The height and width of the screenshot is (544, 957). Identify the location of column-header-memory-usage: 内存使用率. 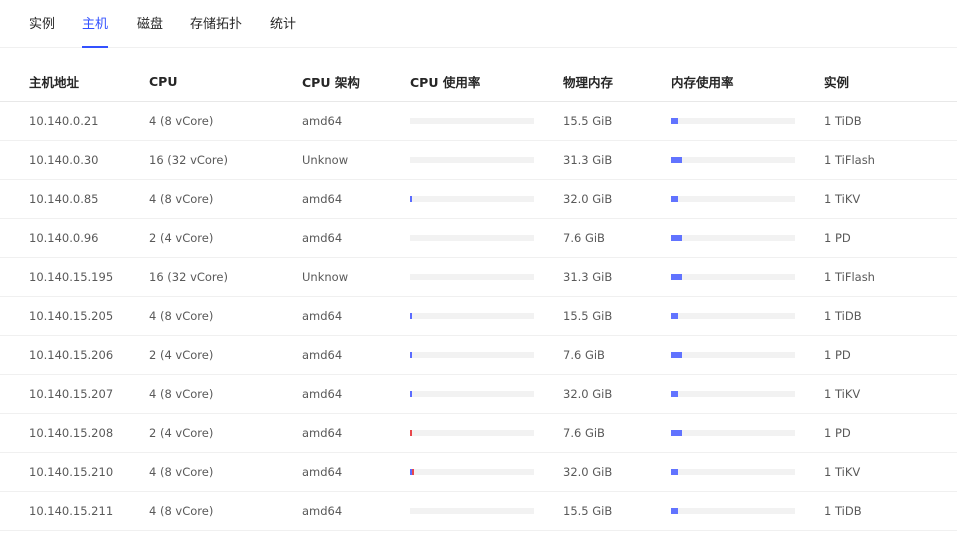
(718, 81).